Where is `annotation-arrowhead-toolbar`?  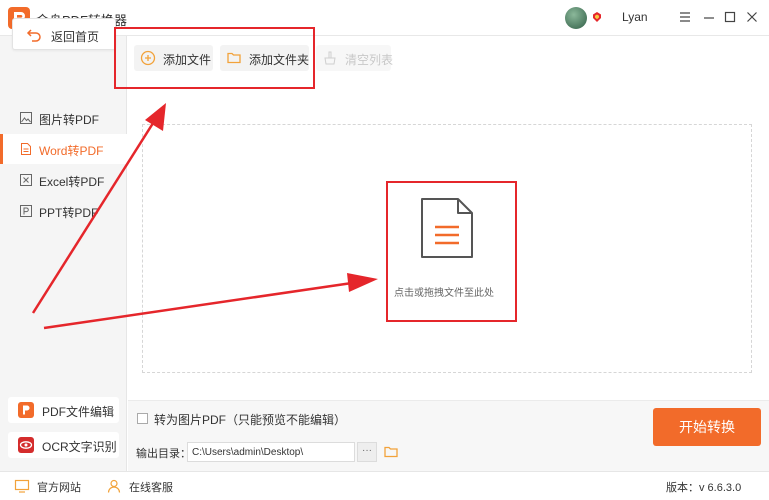 annotation-arrowhead-toolbar is located at coordinates (155, 117).